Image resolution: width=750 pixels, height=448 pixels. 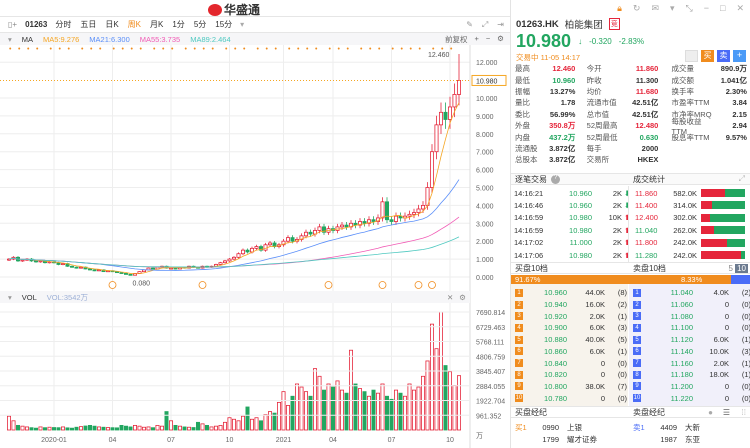 I want to click on trade-stat-row: 11.860 582.0K 6.53%, so click(x=692, y=193).